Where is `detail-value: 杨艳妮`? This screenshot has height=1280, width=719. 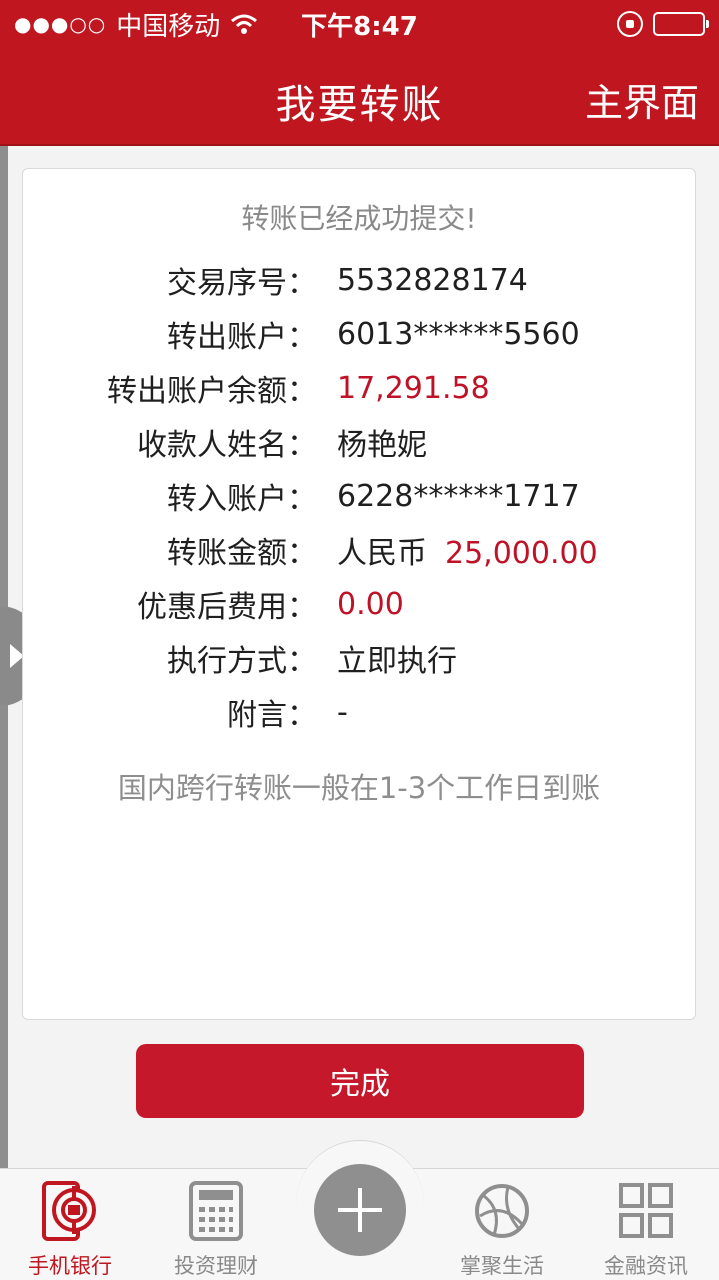 detail-value: 杨艳妮 is located at coordinates (382, 445).